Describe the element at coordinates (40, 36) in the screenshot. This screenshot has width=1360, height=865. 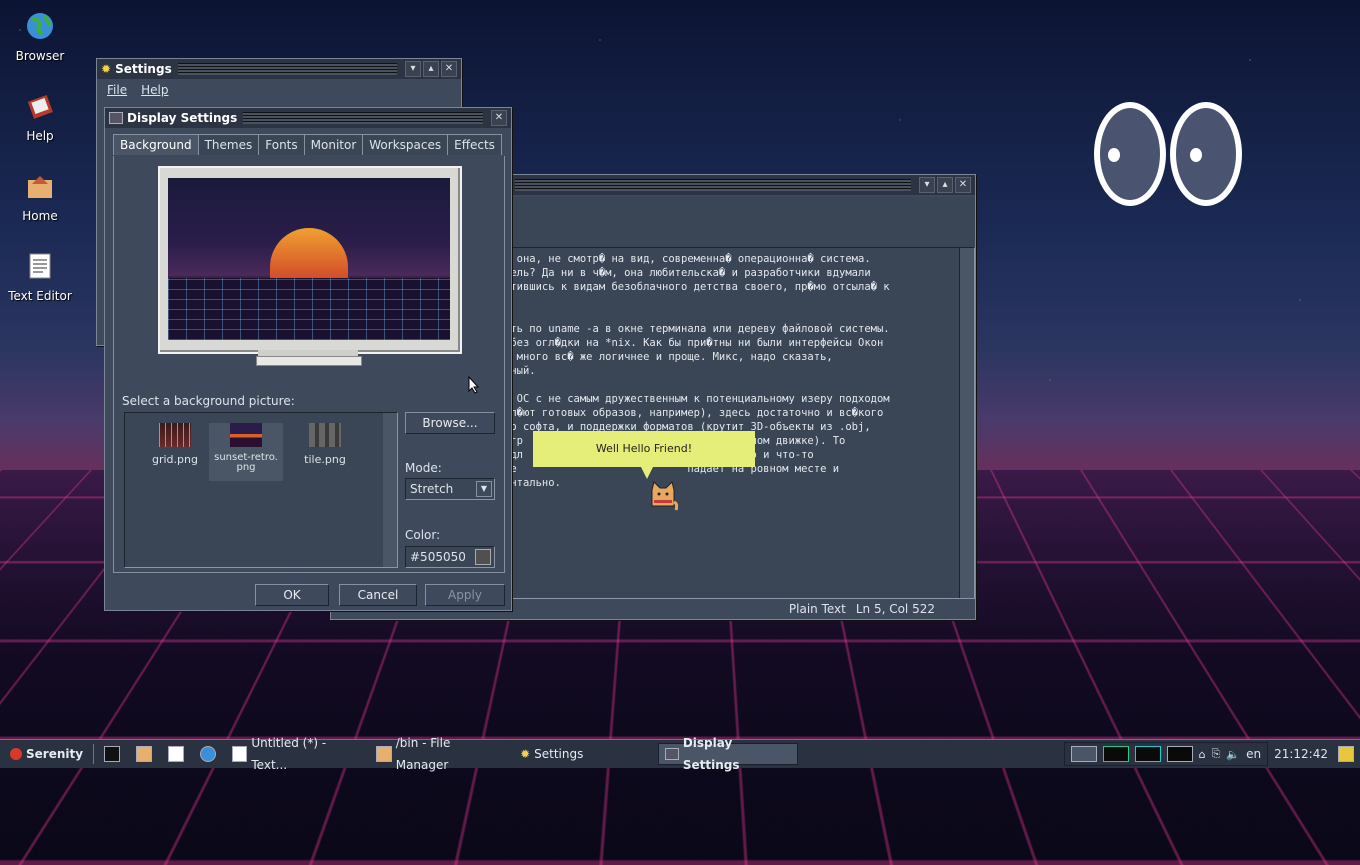
I see `desktop-icon-browser: Browser` at that location.